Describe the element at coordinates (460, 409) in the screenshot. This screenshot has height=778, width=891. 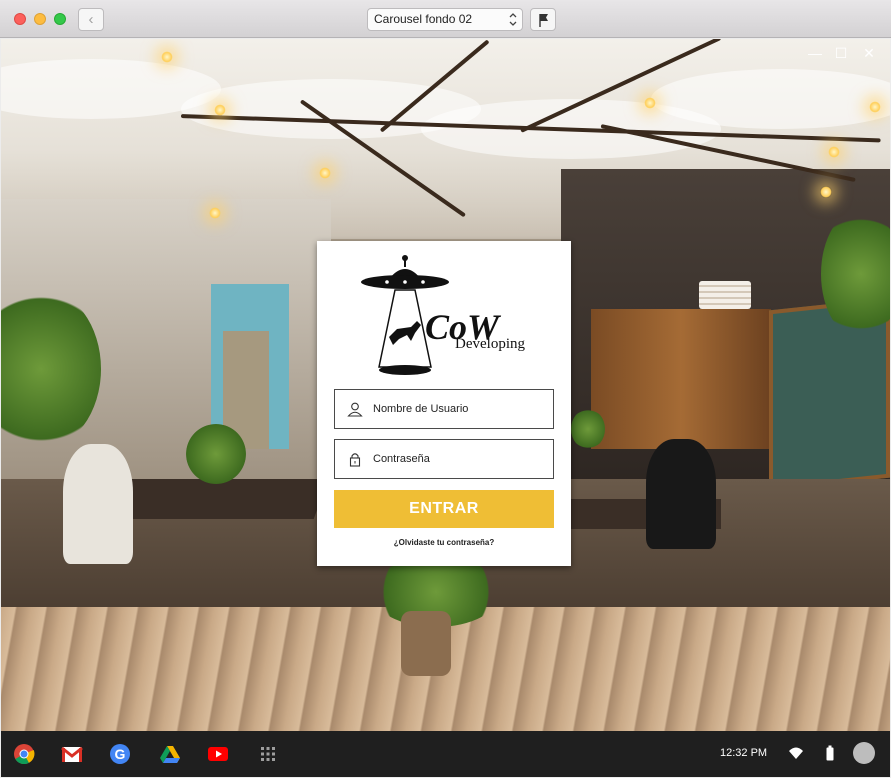
I see `username-input` at that location.